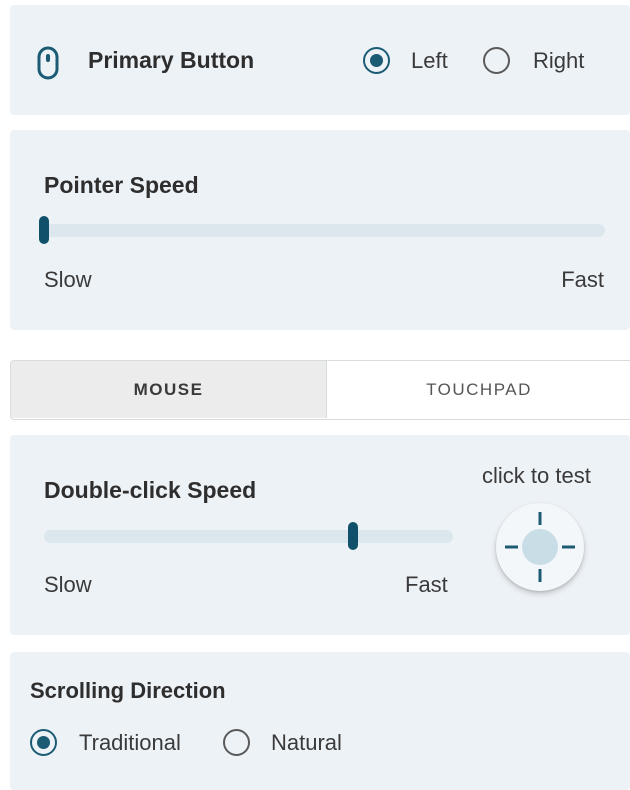 This screenshot has width=630, height=790. What do you see at coordinates (150, 490) in the screenshot?
I see `double-click-speed-title: Double-click Speed` at bounding box center [150, 490].